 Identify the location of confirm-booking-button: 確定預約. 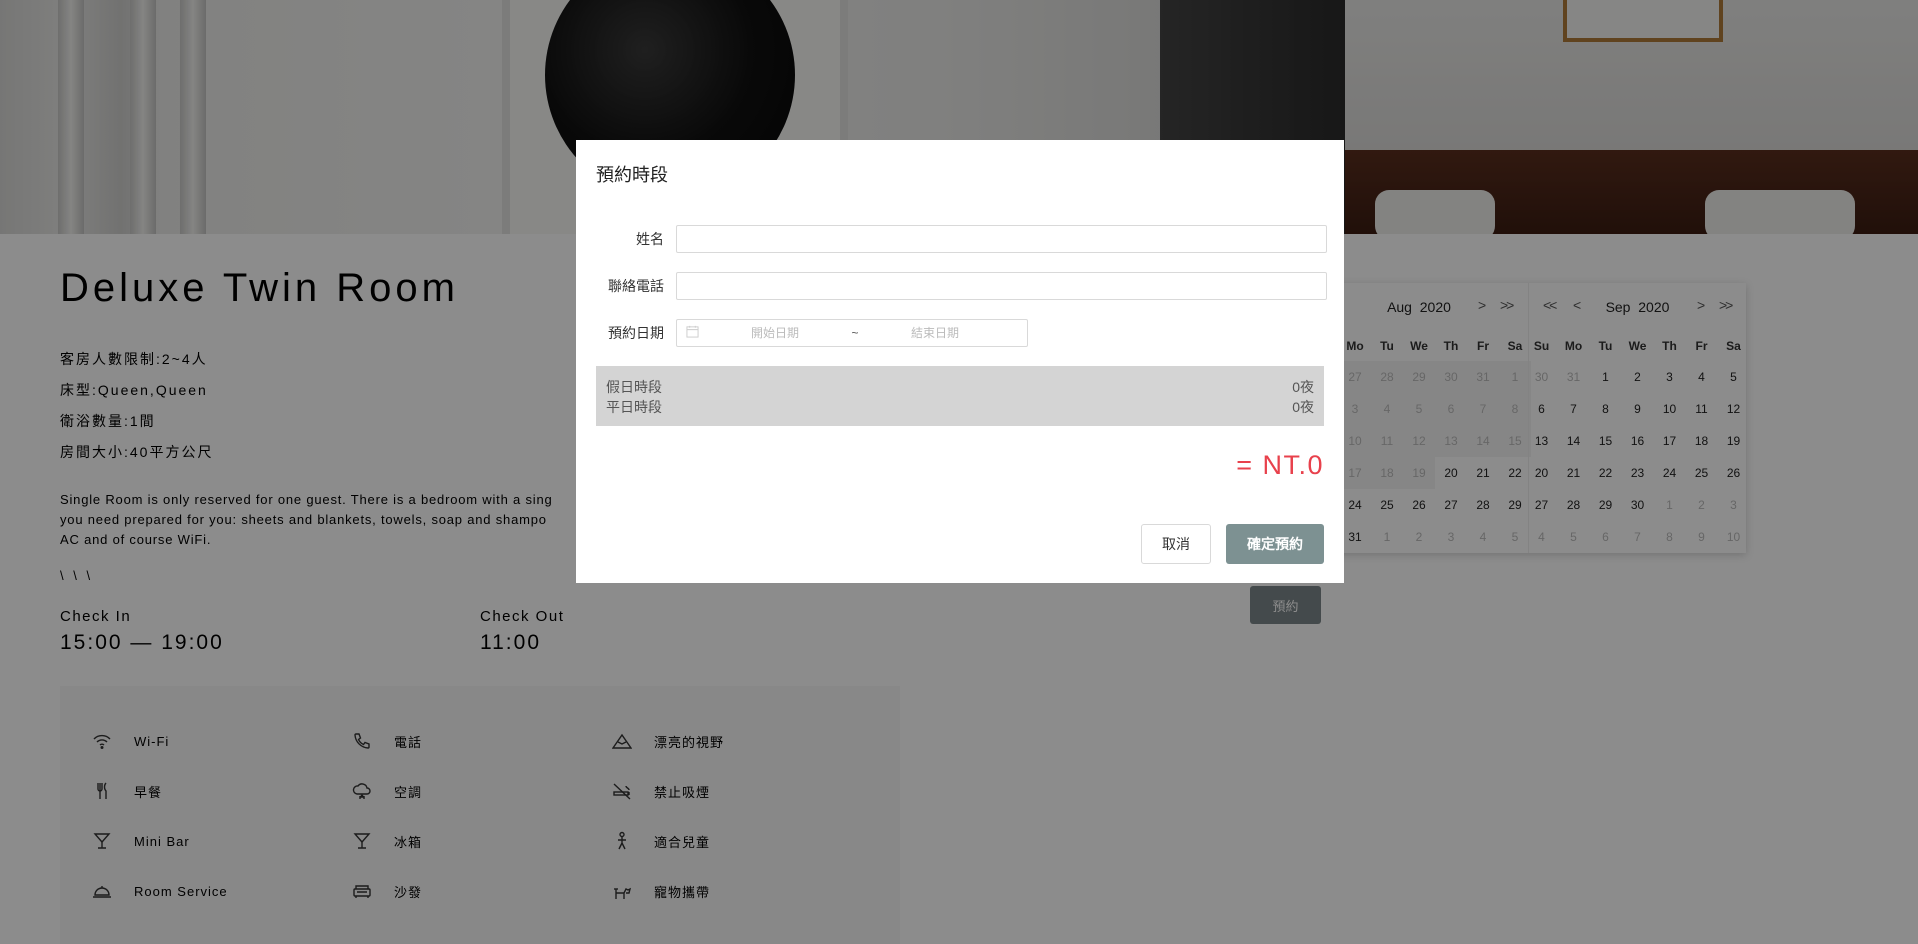
(1275, 544).